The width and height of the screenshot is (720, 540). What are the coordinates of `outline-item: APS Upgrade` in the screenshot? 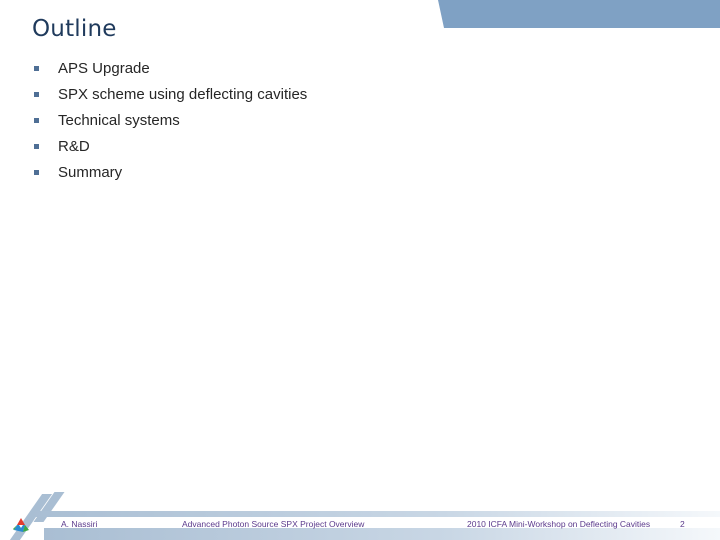 It's located at (170, 71).